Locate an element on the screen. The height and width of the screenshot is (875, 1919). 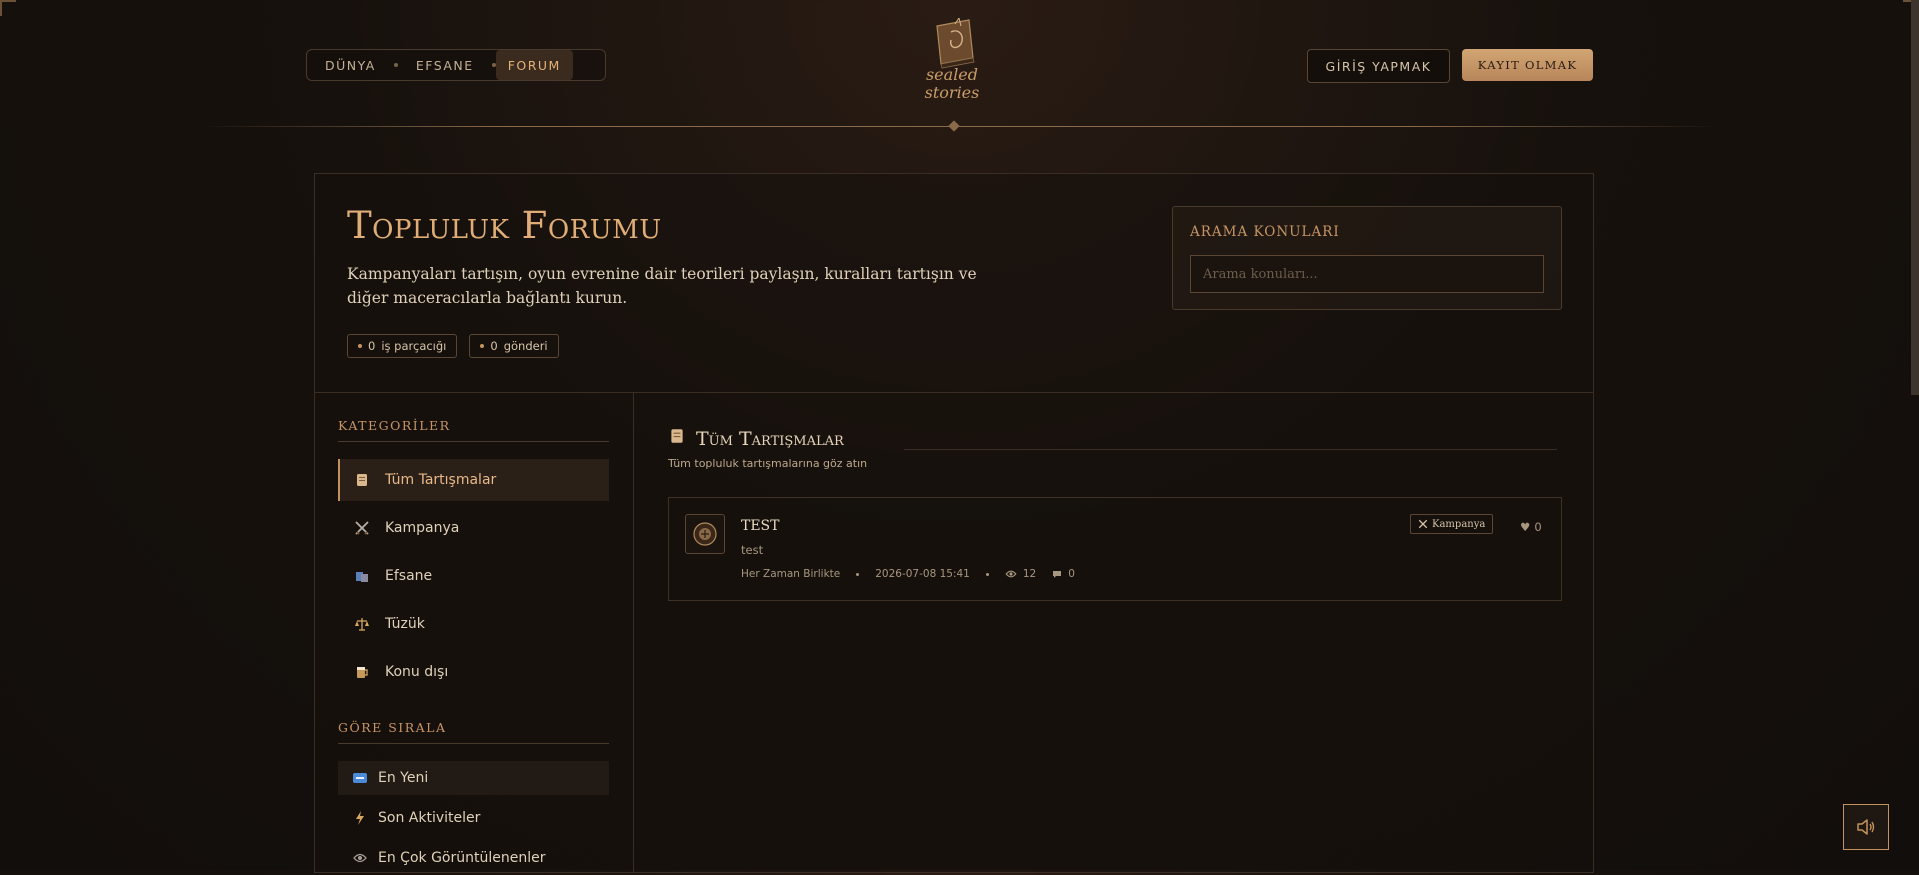
category-efsane: Efsane is located at coordinates (473, 576).